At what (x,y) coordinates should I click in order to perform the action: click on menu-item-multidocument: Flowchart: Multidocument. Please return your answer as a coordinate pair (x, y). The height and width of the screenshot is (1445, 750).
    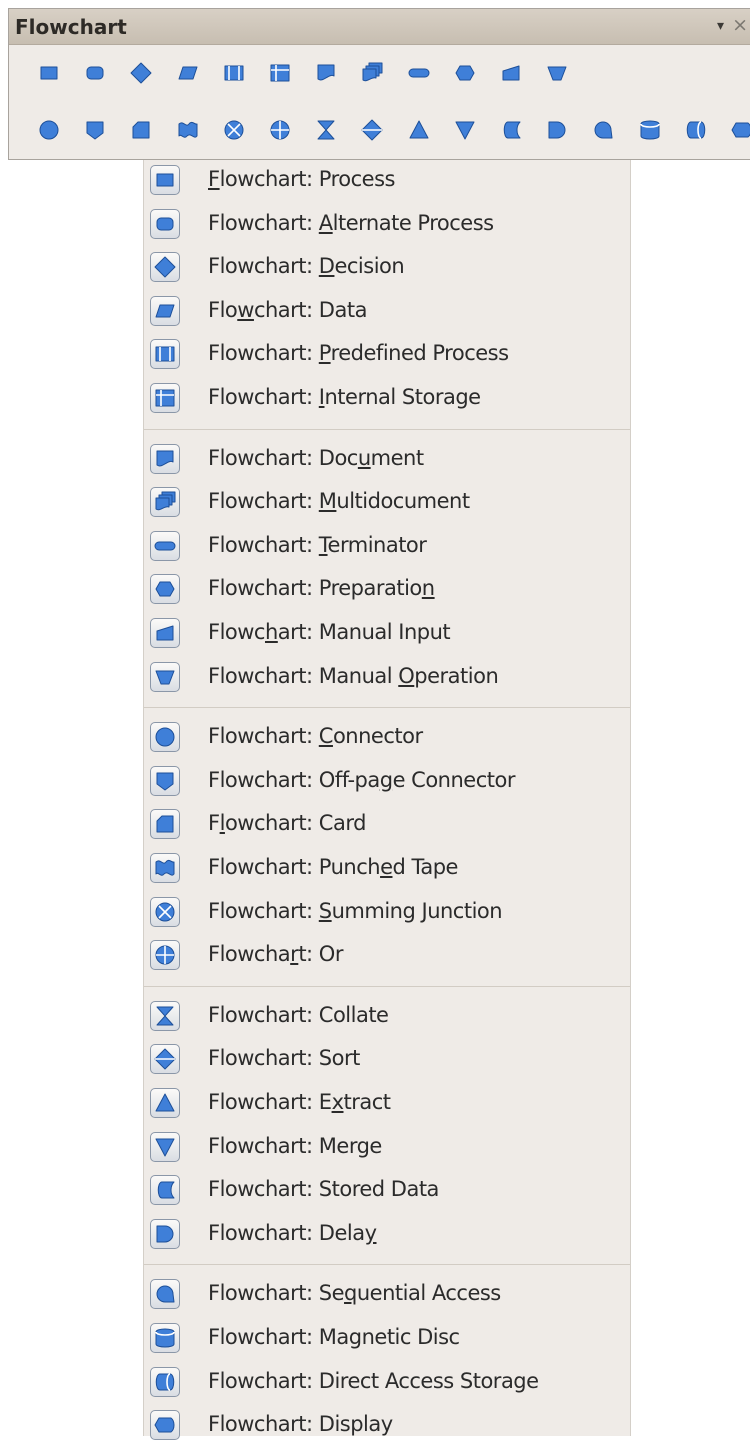
    Looking at the image, I should click on (387, 502).